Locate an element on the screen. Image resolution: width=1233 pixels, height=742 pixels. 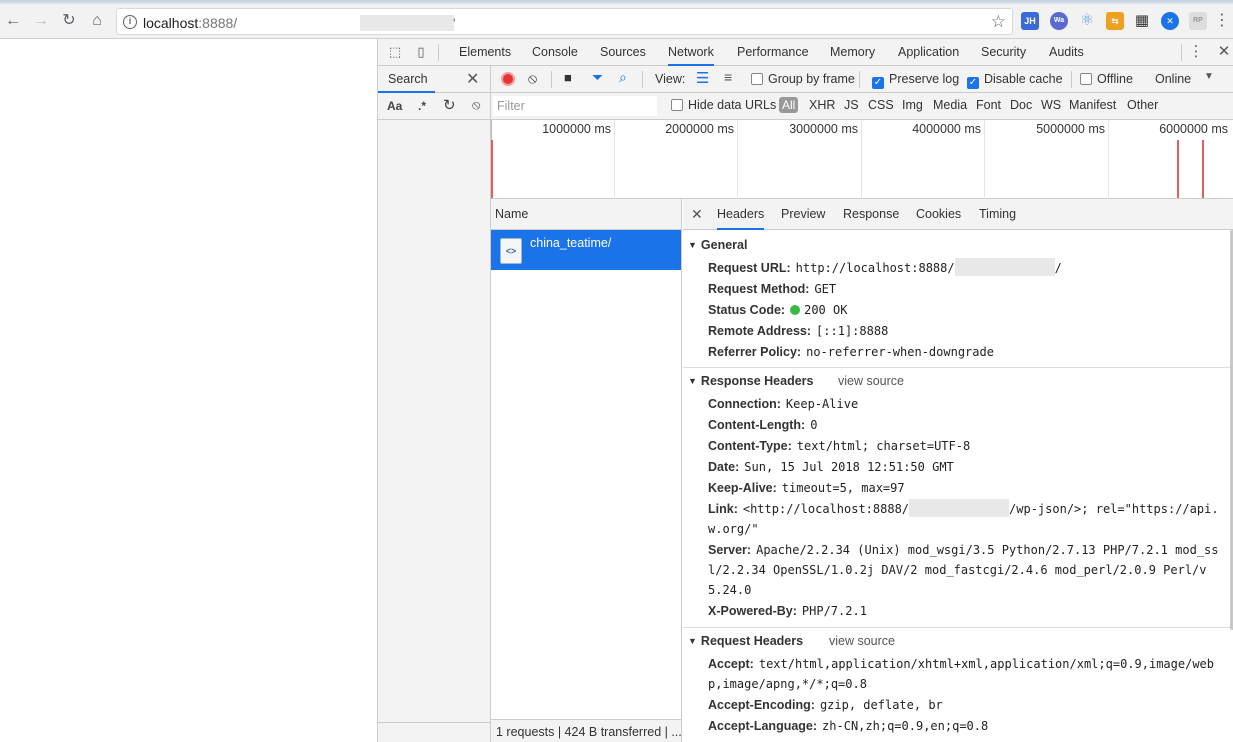
request-headers-toggle: ▼ Request Headers is located at coordinates (745, 641).